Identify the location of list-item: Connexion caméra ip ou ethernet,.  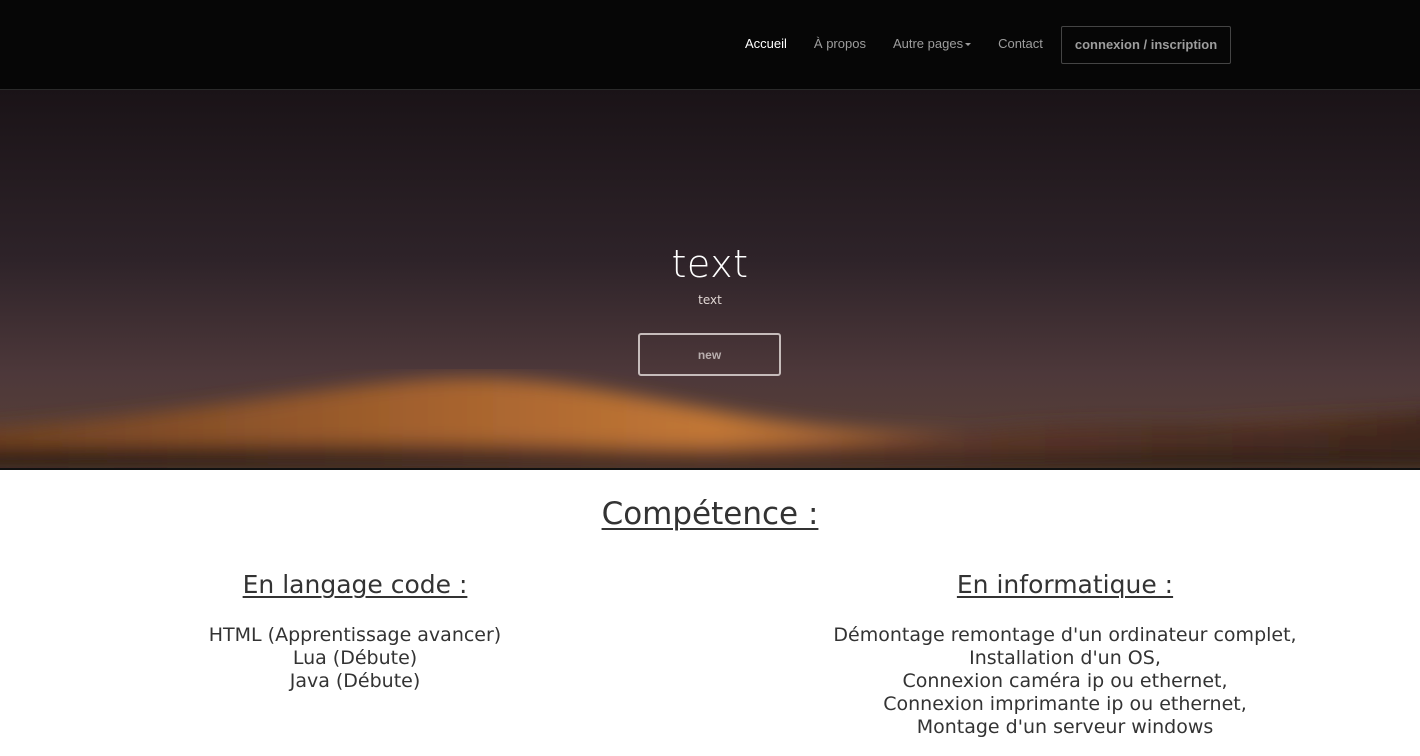
(1065, 681).